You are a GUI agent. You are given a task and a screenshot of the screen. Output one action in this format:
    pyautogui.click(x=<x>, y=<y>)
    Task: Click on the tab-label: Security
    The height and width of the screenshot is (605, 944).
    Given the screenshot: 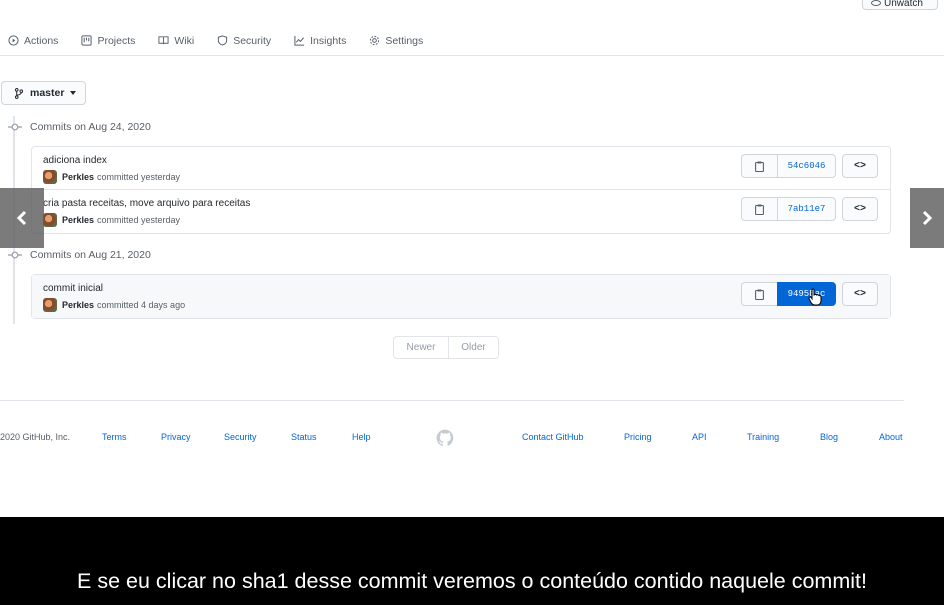 What is the action you would take?
    pyautogui.click(x=252, y=40)
    